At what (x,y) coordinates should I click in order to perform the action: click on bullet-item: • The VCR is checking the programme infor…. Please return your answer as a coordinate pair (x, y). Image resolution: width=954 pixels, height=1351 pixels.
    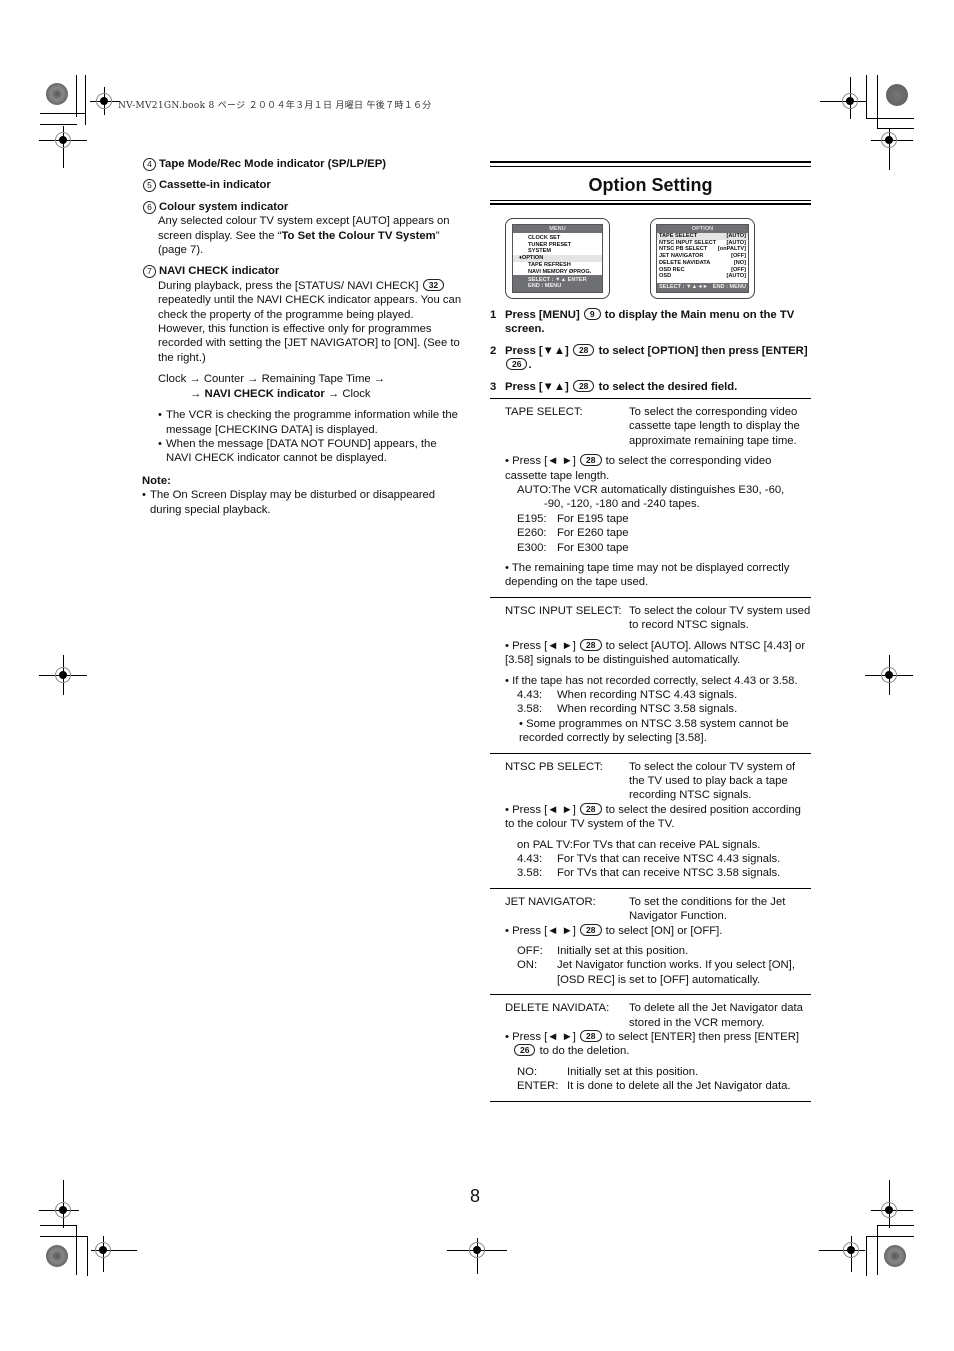
    Looking at the image, I should click on (310, 422).